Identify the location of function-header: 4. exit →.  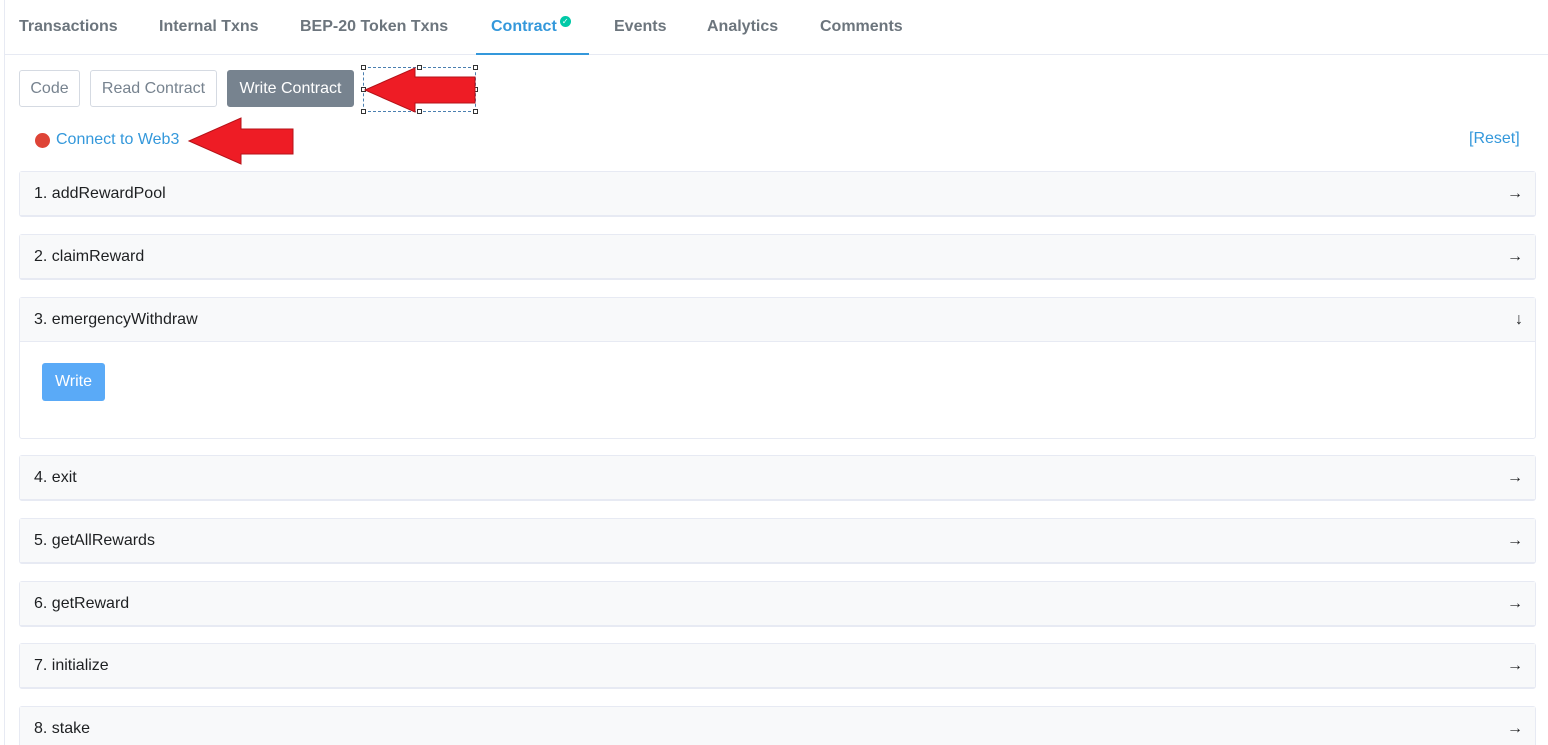
(777, 478).